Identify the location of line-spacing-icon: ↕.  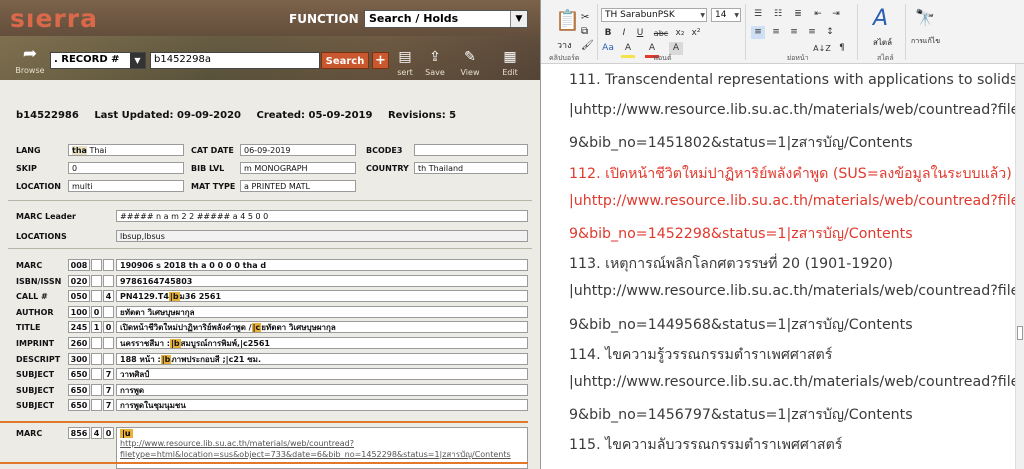
(830, 32).